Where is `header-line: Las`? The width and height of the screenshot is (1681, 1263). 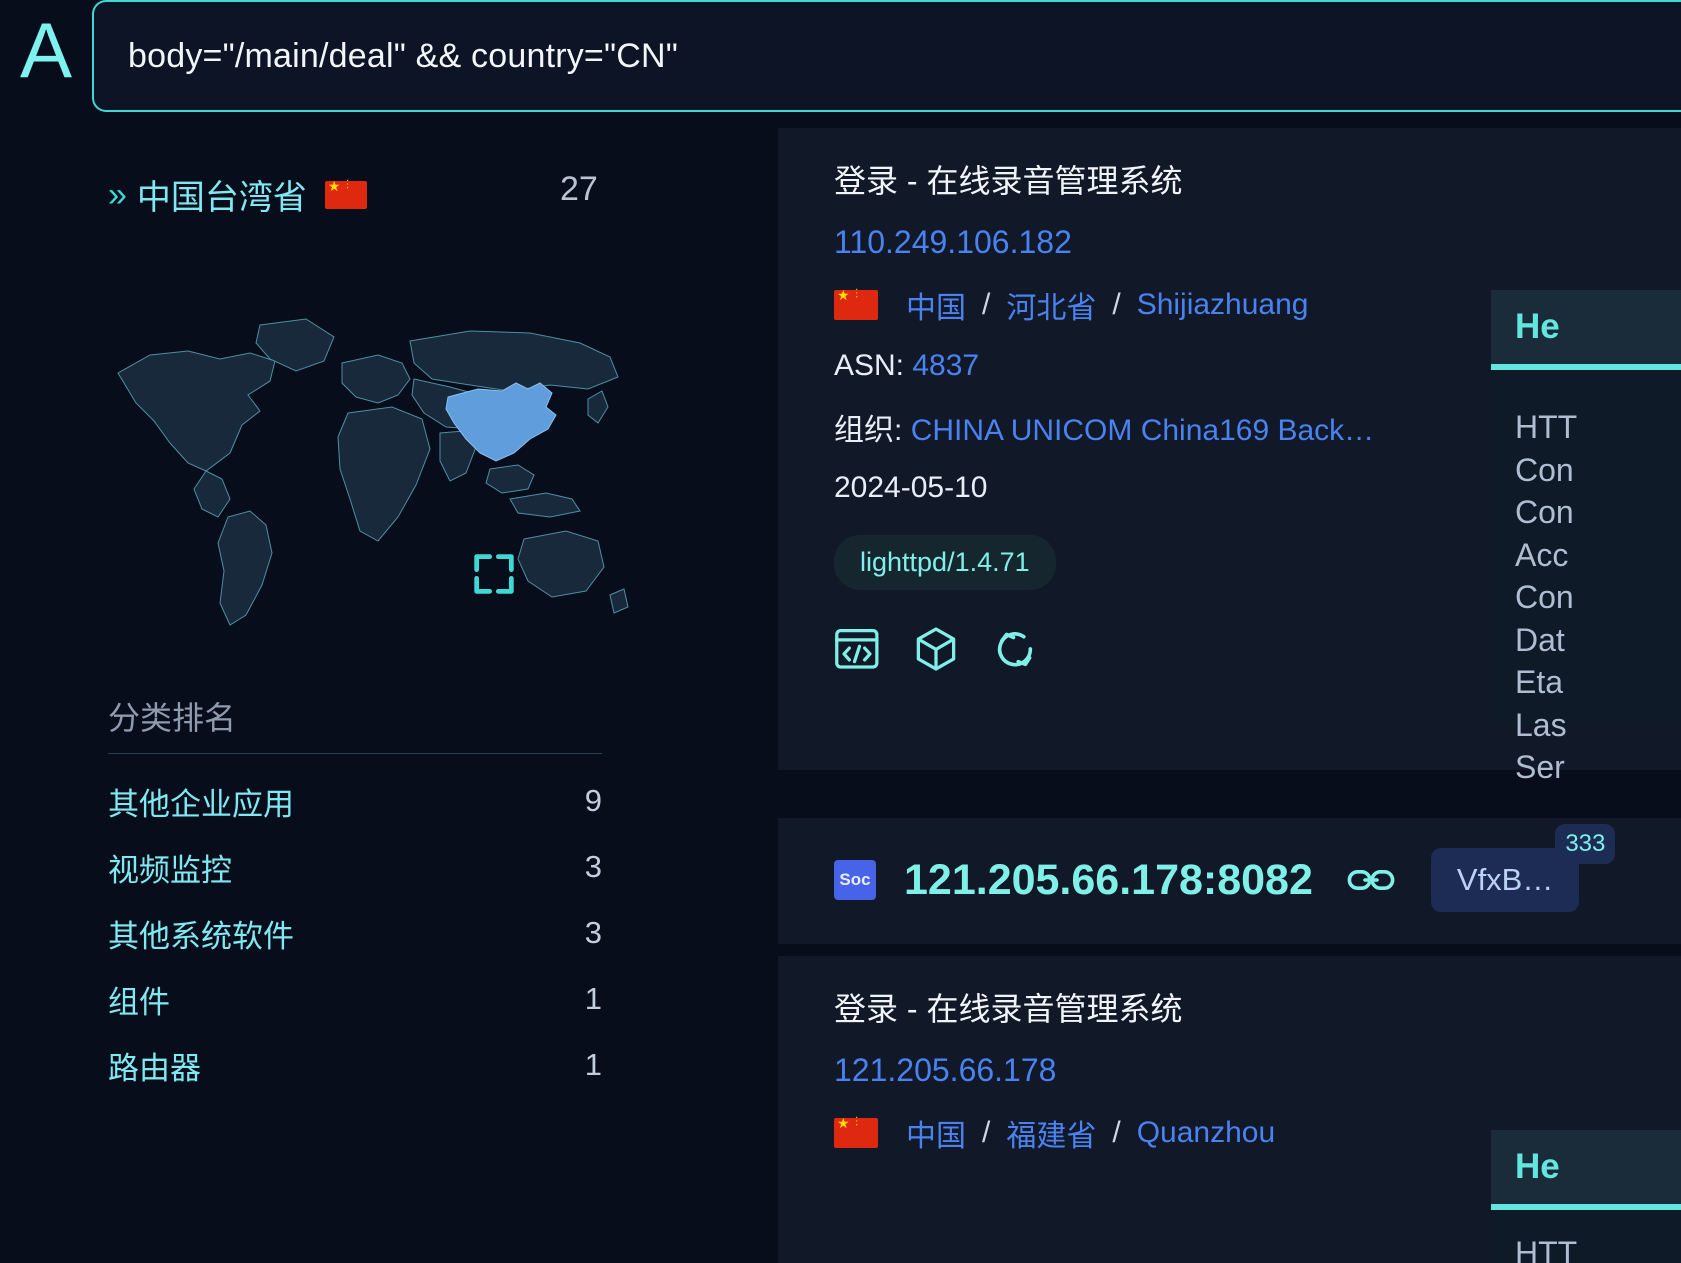 header-line: Las is located at coordinates (1541, 724).